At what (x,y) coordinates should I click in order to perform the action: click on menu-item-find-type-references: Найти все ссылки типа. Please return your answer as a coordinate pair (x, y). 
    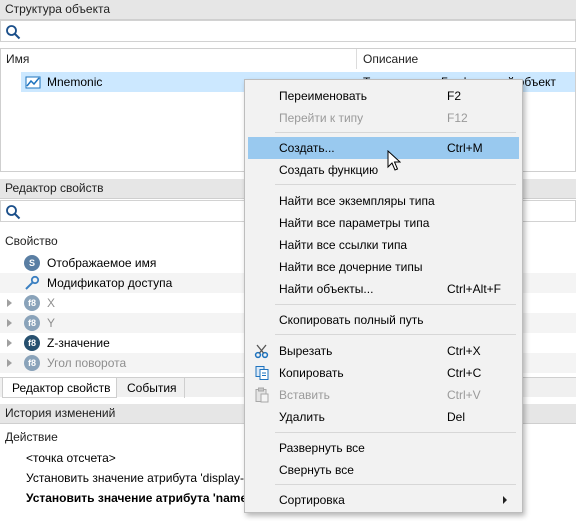
    Looking at the image, I should click on (383, 245).